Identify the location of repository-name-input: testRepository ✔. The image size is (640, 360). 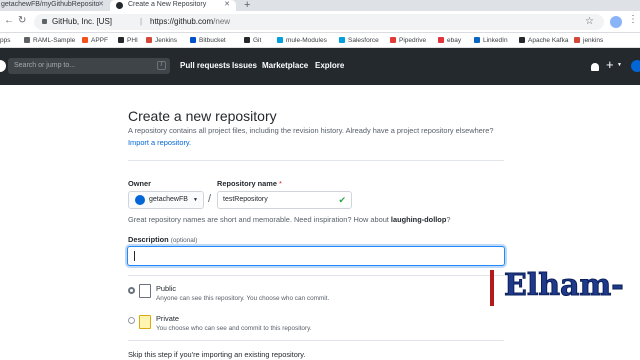
(284, 200).